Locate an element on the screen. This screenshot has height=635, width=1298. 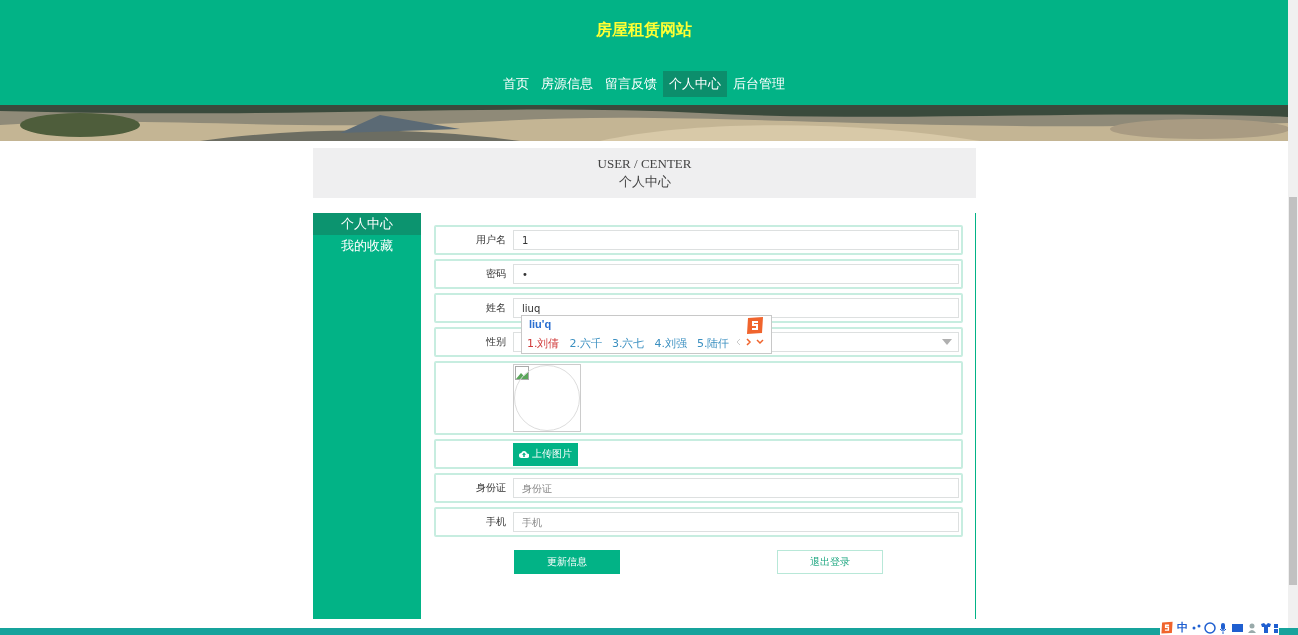
text-field: 1 is located at coordinates (736, 240).